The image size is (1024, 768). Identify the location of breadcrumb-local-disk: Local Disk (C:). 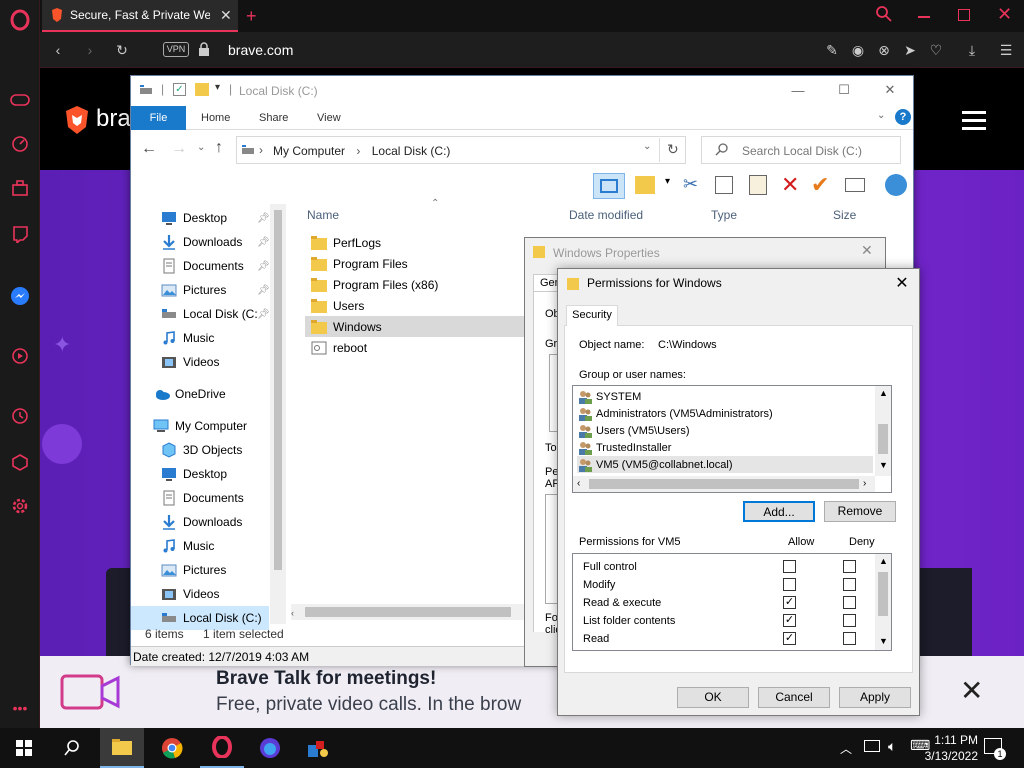
(411, 151).